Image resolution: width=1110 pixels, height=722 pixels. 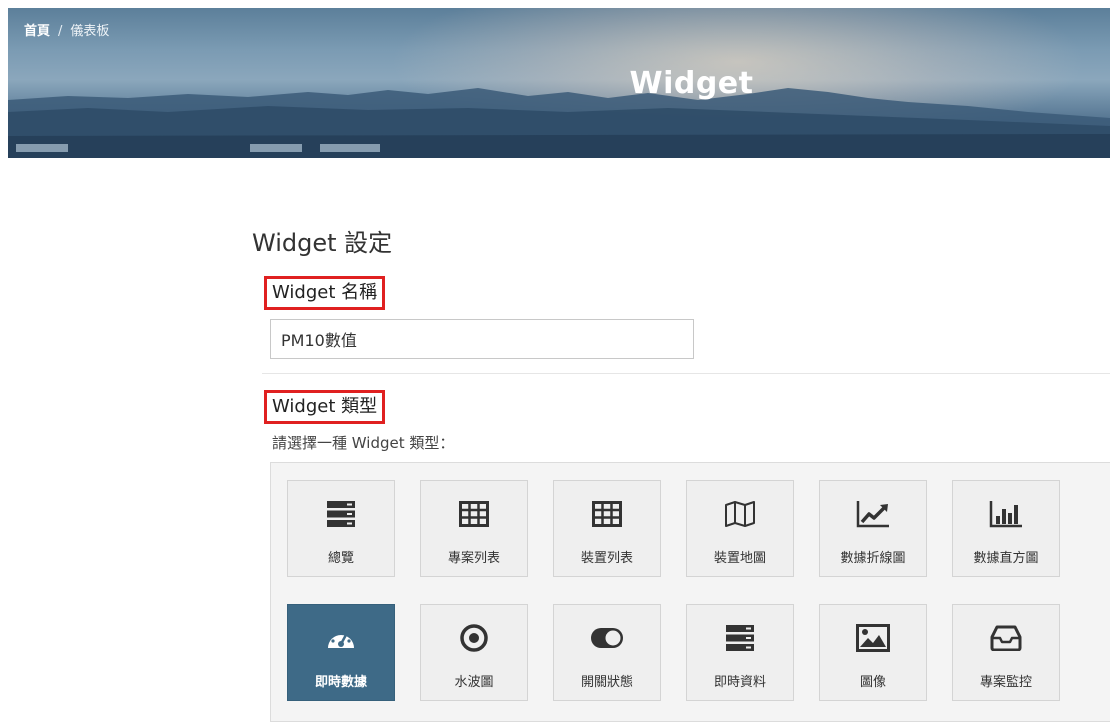 What do you see at coordinates (322, 243) in the screenshot?
I see `page-title: Widget 設定` at bounding box center [322, 243].